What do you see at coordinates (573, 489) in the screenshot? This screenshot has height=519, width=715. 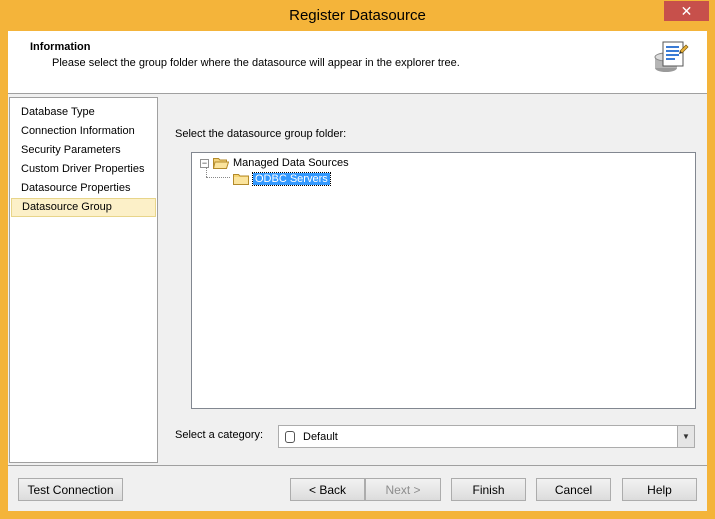 I see `cancel-button: Cancel` at bounding box center [573, 489].